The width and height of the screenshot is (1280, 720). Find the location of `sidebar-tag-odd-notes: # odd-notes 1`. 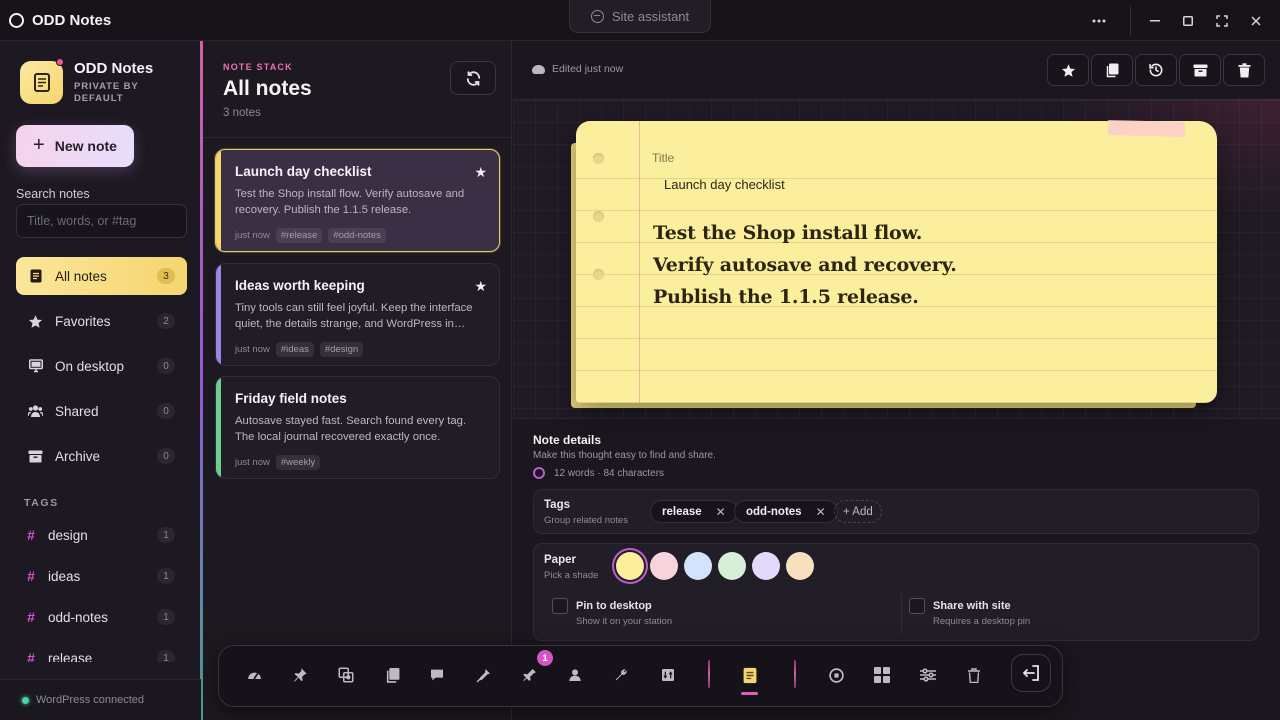

sidebar-tag-odd-notes: # odd-notes 1 is located at coordinates (101, 617).